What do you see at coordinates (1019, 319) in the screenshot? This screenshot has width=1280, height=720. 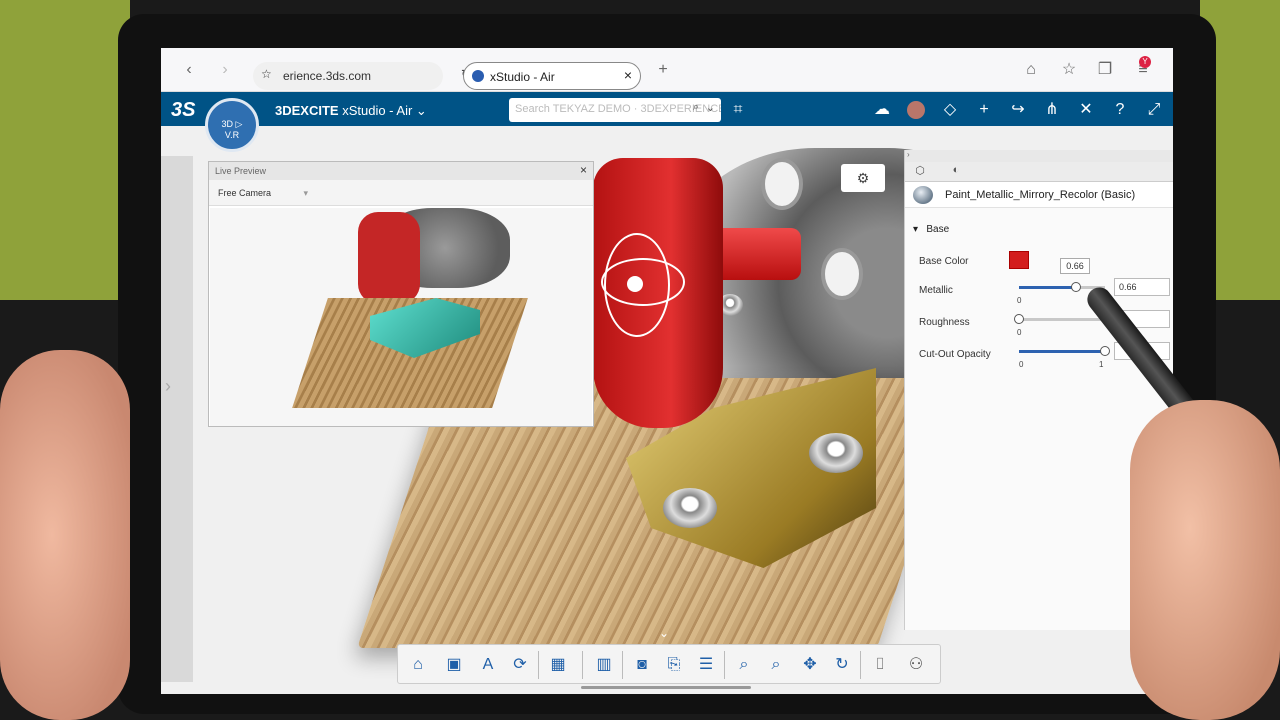 I see `roughness-slider-knob` at bounding box center [1019, 319].